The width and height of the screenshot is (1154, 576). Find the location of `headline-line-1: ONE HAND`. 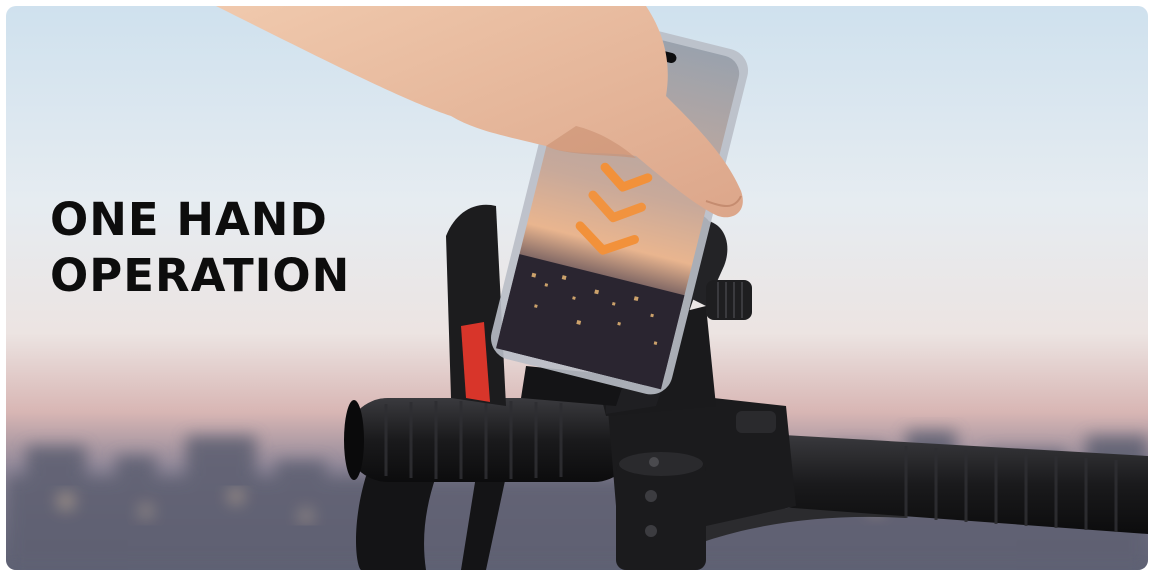

headline-line-1: ONE HAND is located at coordinates (189, 219).